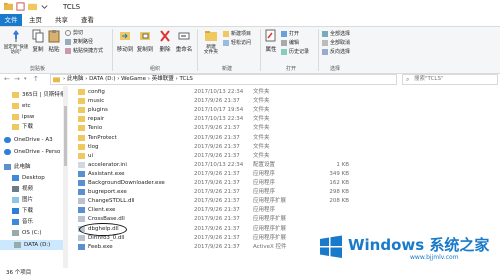  I want to click on file-row: tlog 2017/9/26 21:37 文件夹, so click(226, 147).